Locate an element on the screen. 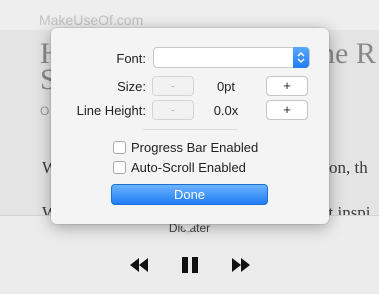  progress-bar-checkbox: Progress Bar Enabled is located at coordinates (185, 147).